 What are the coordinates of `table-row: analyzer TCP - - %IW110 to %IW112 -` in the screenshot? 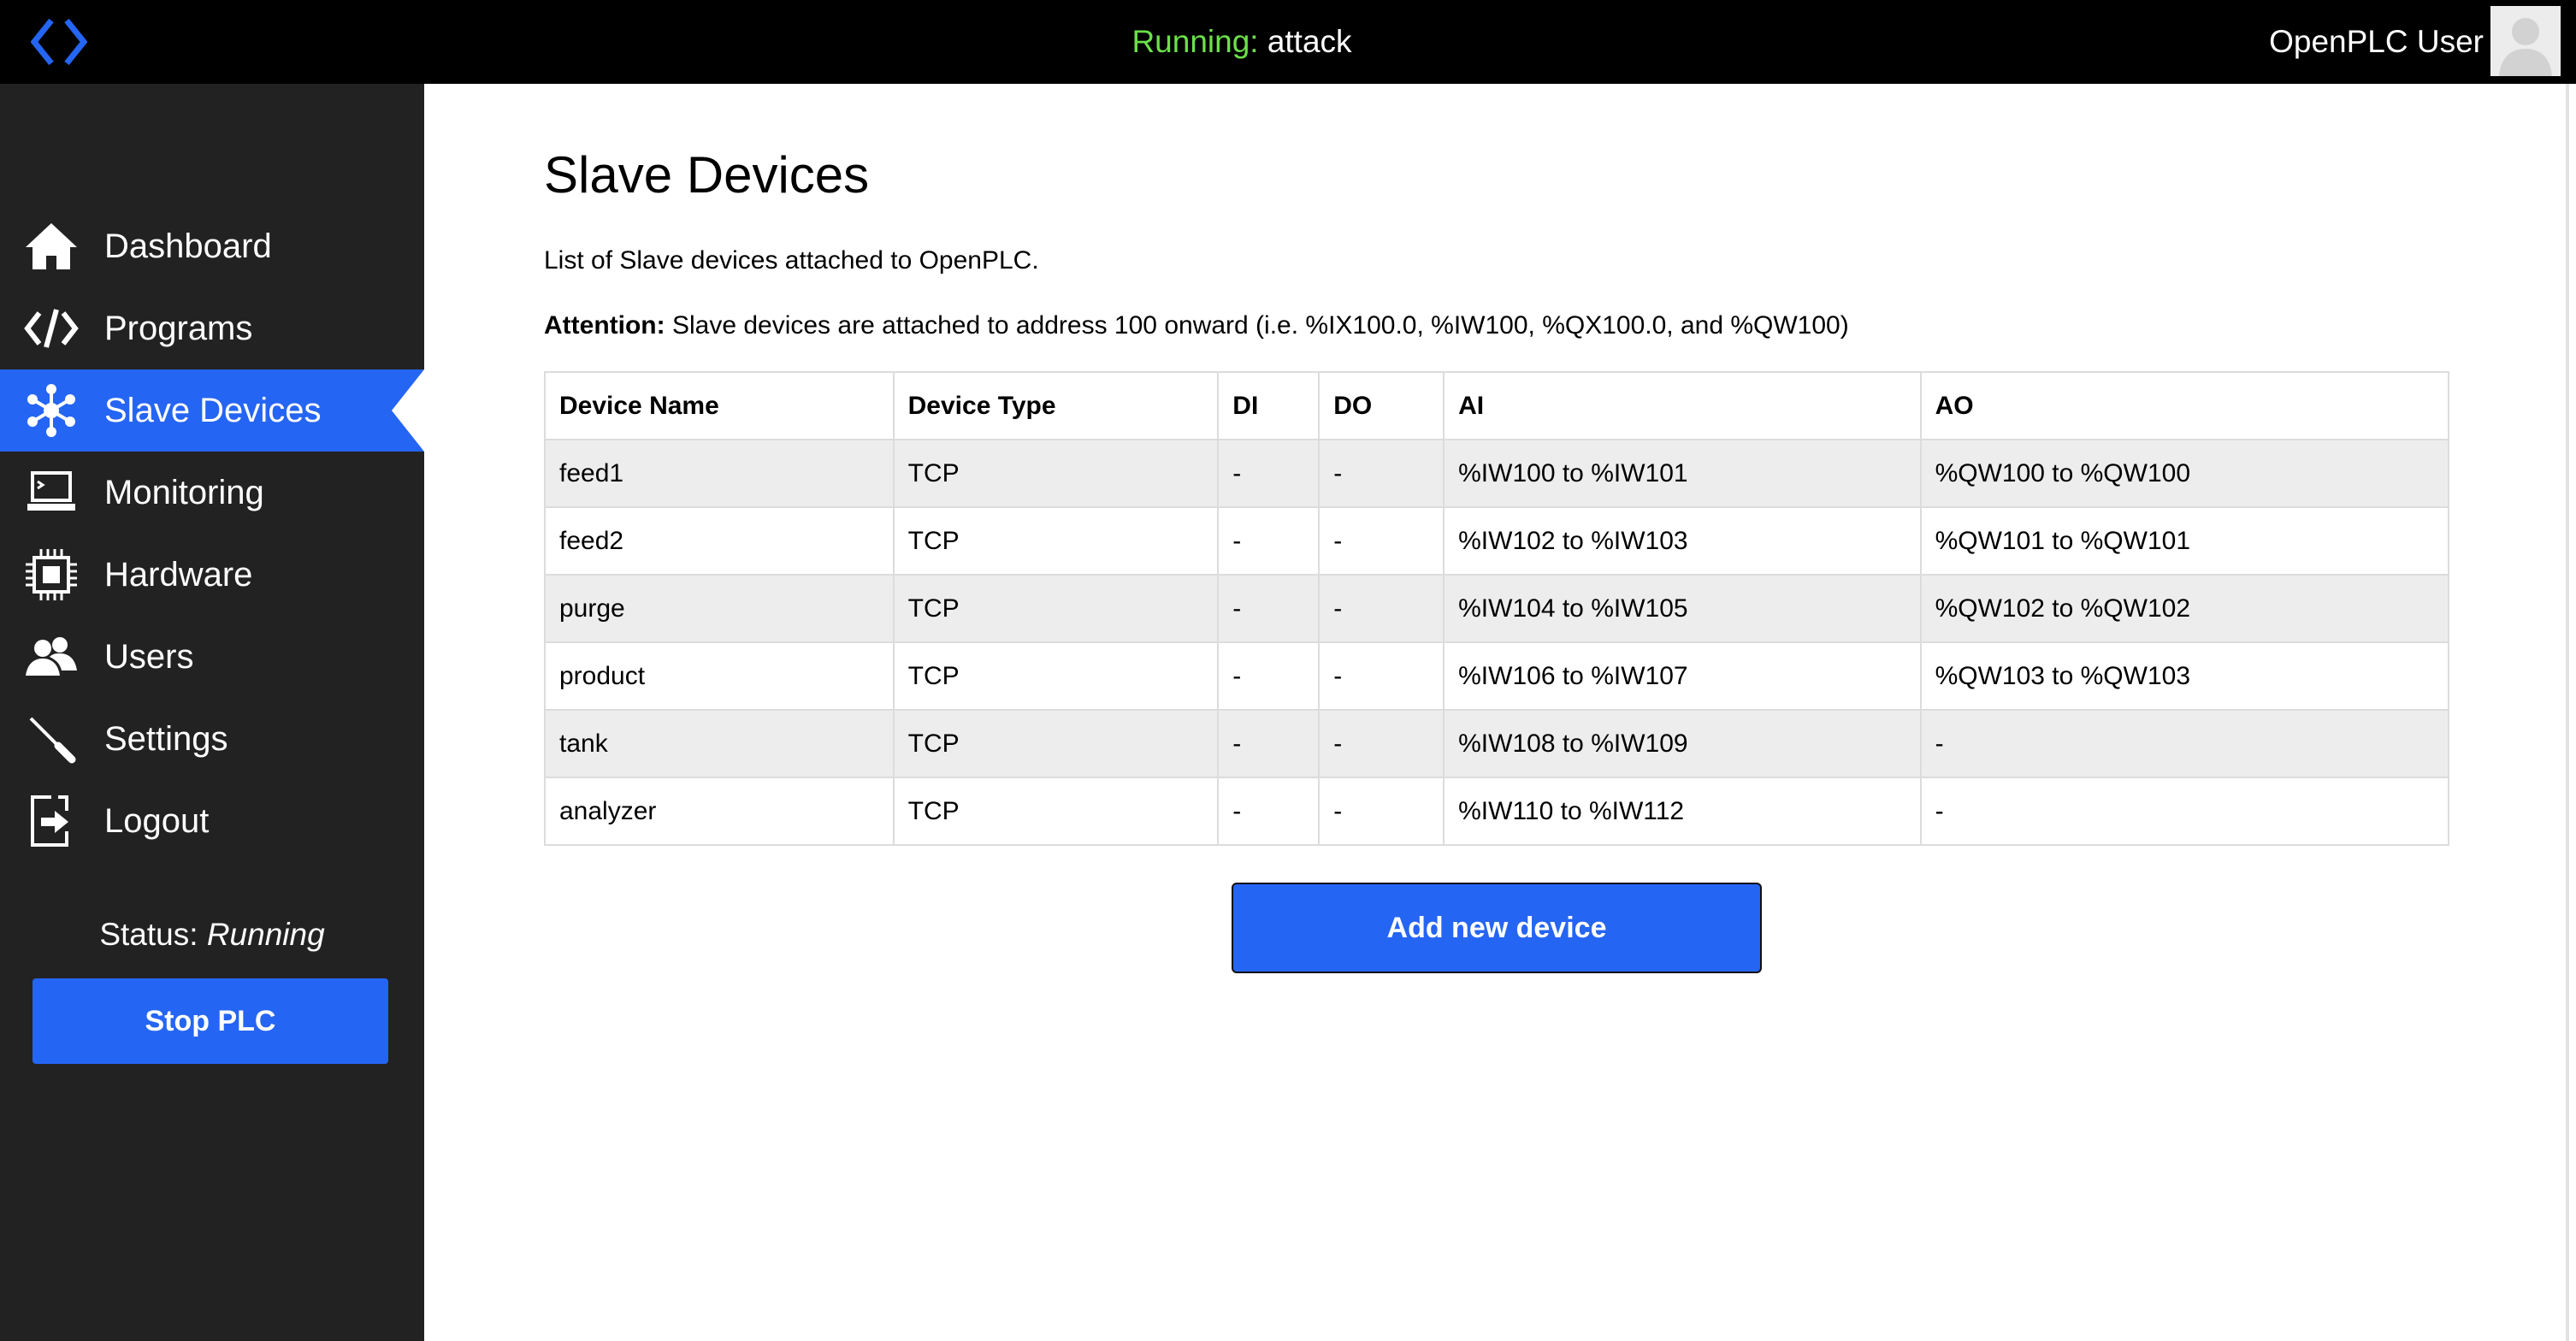 It's located at (1497, 812).